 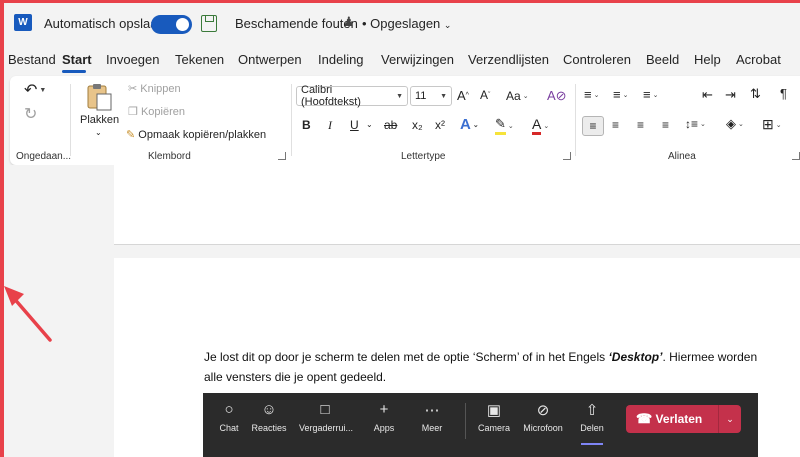 I want to click on more-icon: ⋯, so click(x=432, y=410).